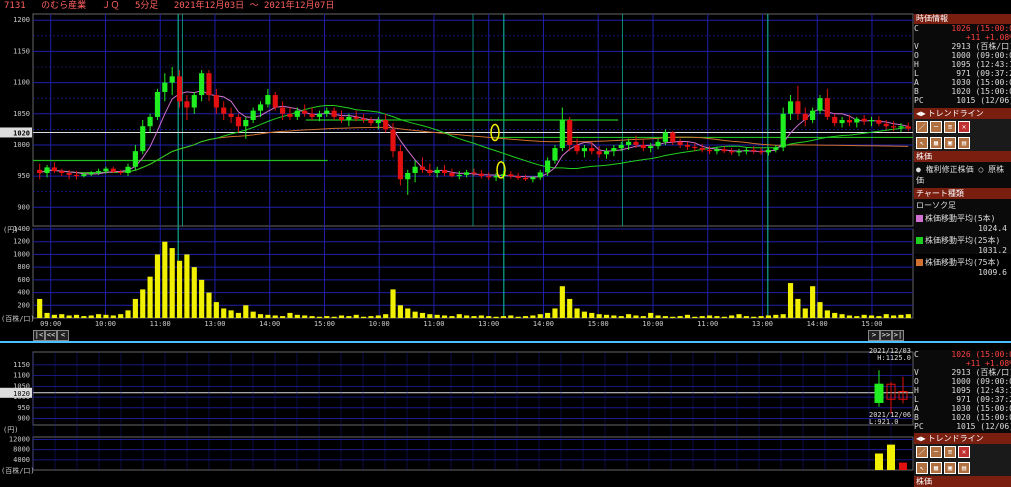 The height and width of the screenshot is (487, 1011). I want to click on ma-item: 株価移動平均(25本) 1031.2, so click(962, 245).